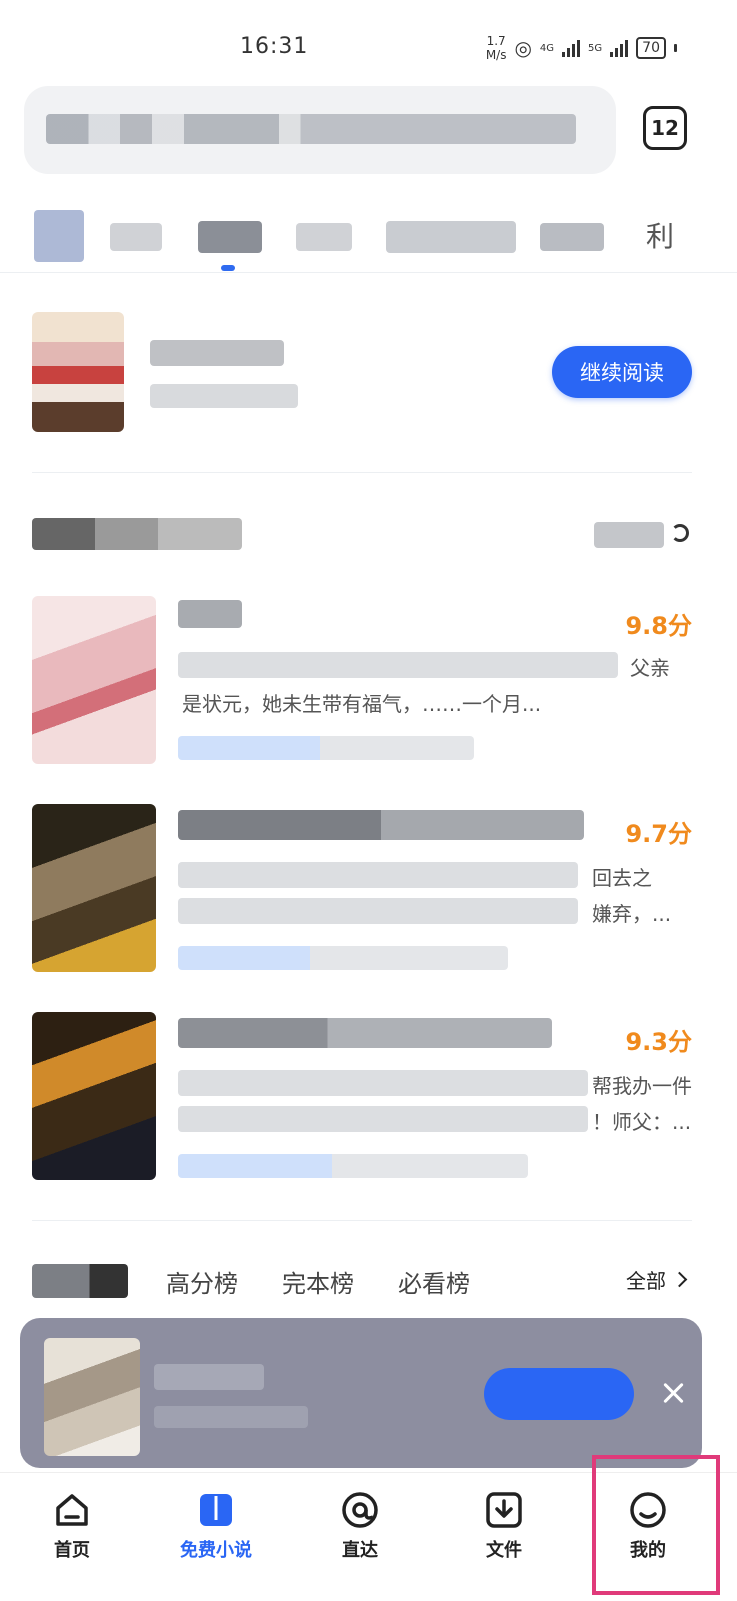 The image size is (737, 1601). I want to click on book-score: 9.7分, so click(658, 834).